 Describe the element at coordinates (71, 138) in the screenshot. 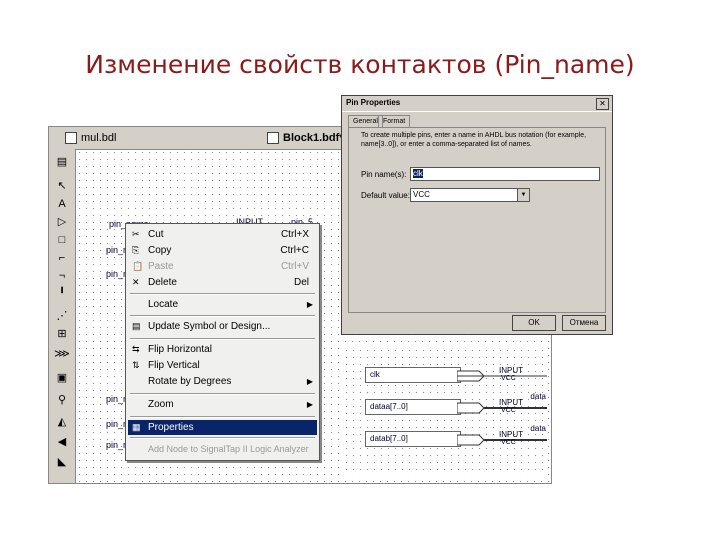

I see `document-icon` at that location.